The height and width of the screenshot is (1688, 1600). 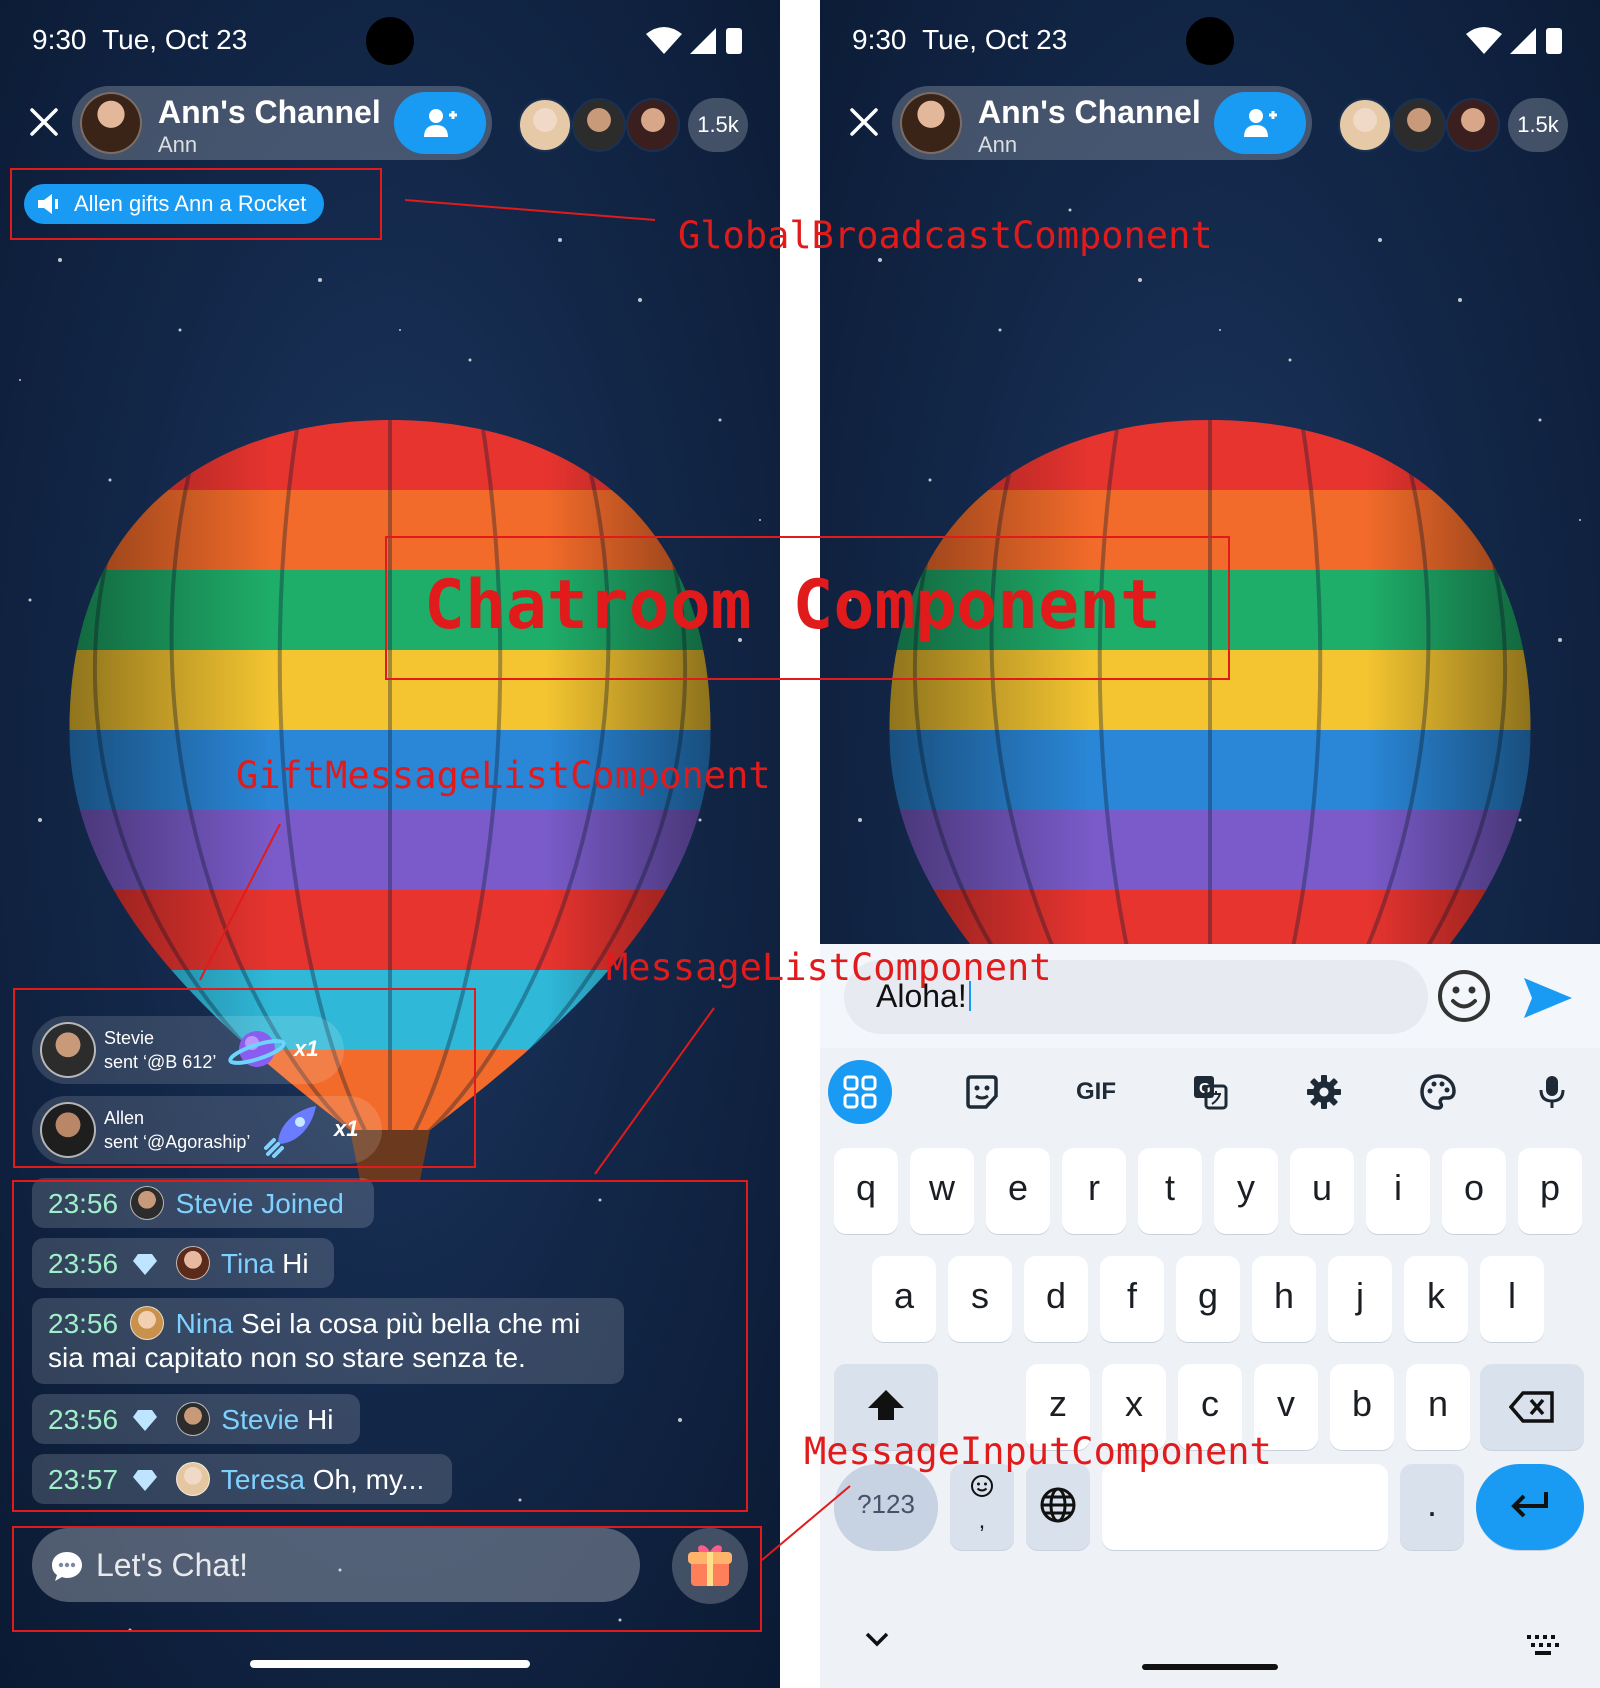 I want to click on annotation-label-message-list: MessageListComponent, so click(x=829, y=967).